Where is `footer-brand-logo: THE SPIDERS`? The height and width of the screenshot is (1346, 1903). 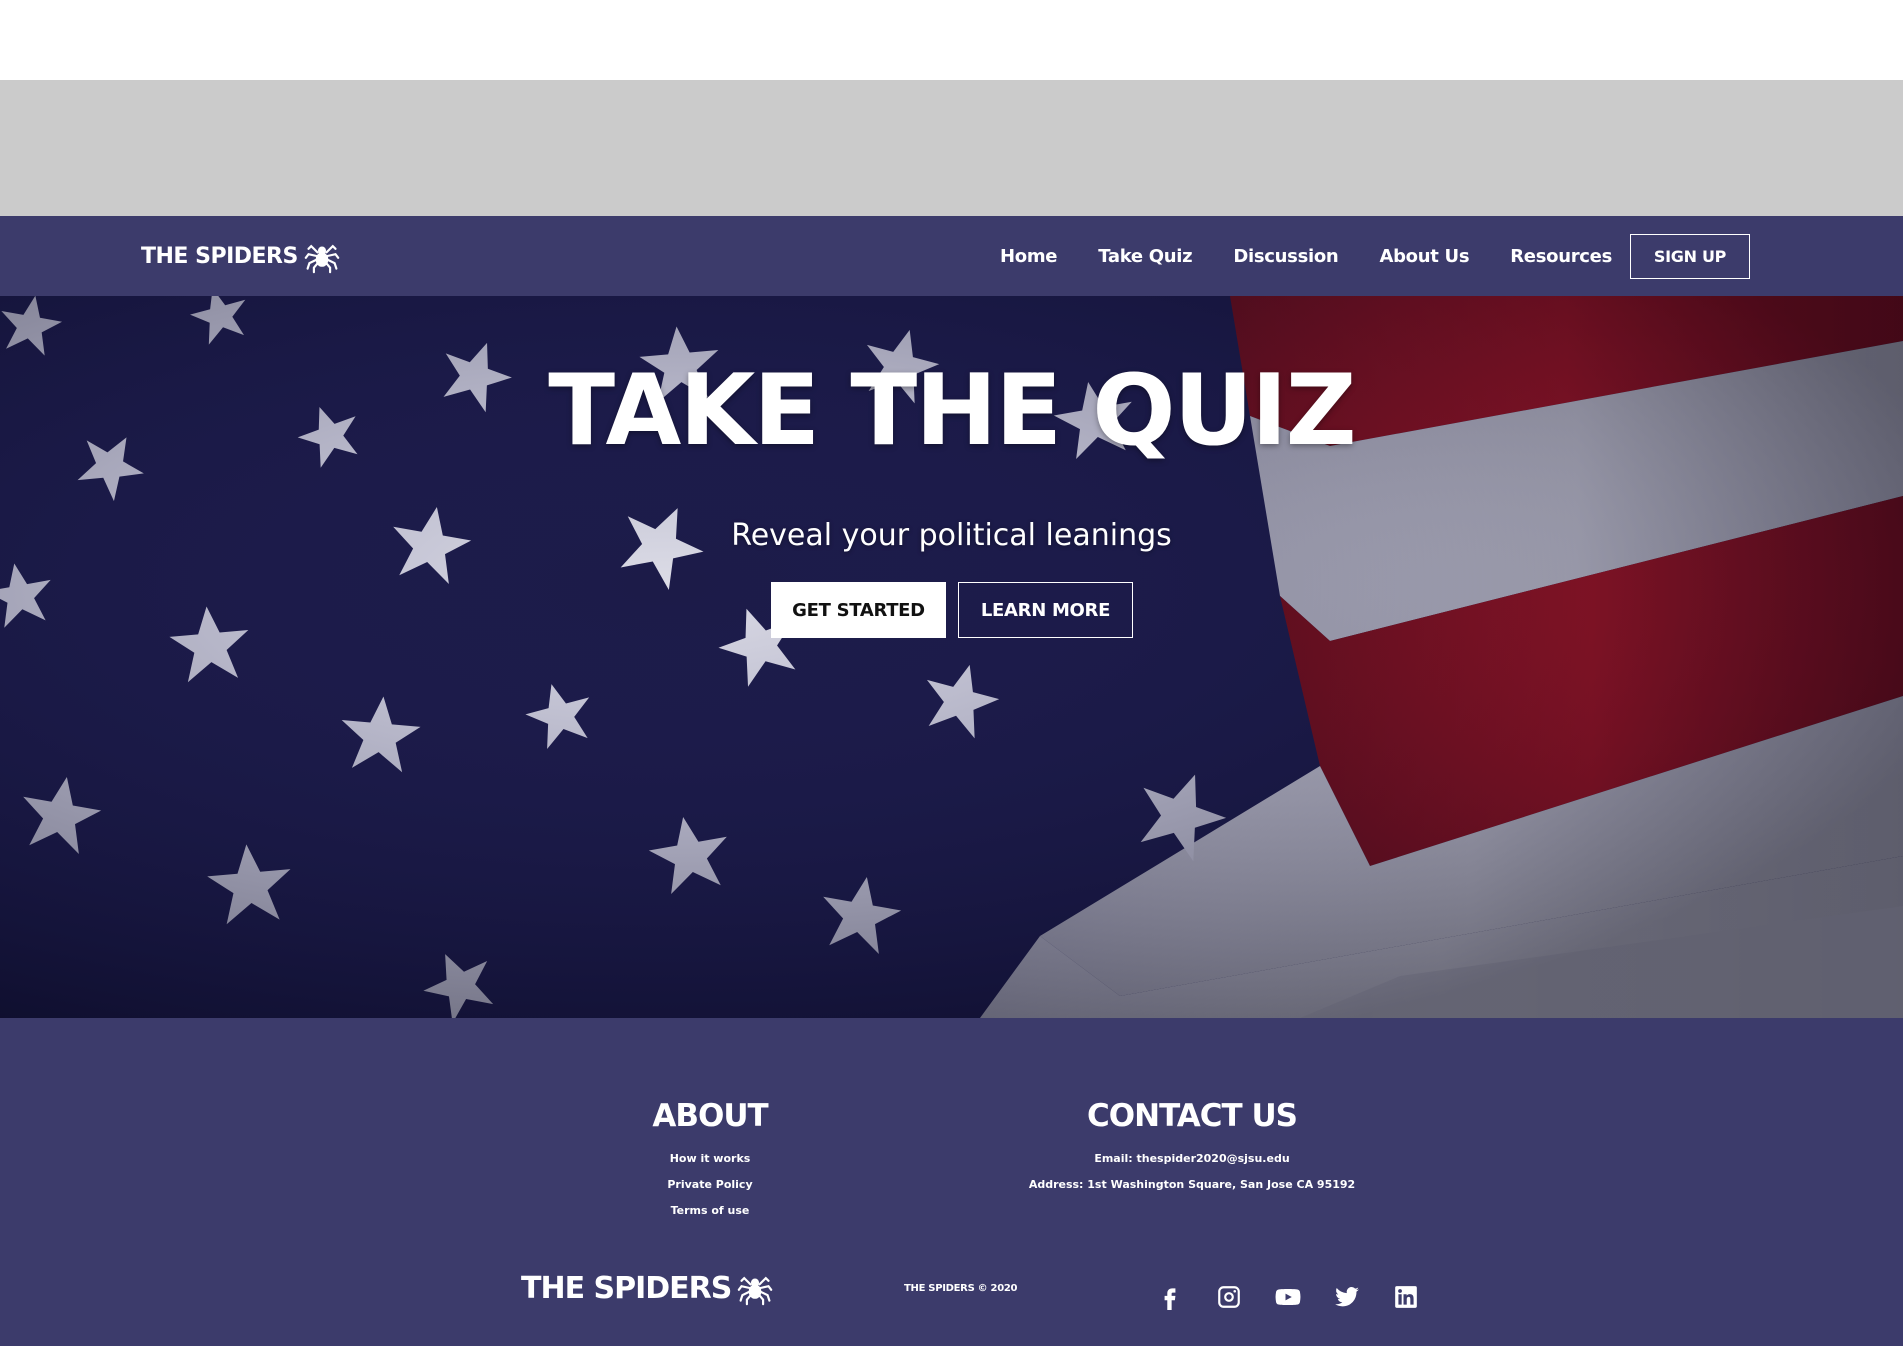
footer-brand-logo: THE SPIDERS is located at coordinates (647, 1288).